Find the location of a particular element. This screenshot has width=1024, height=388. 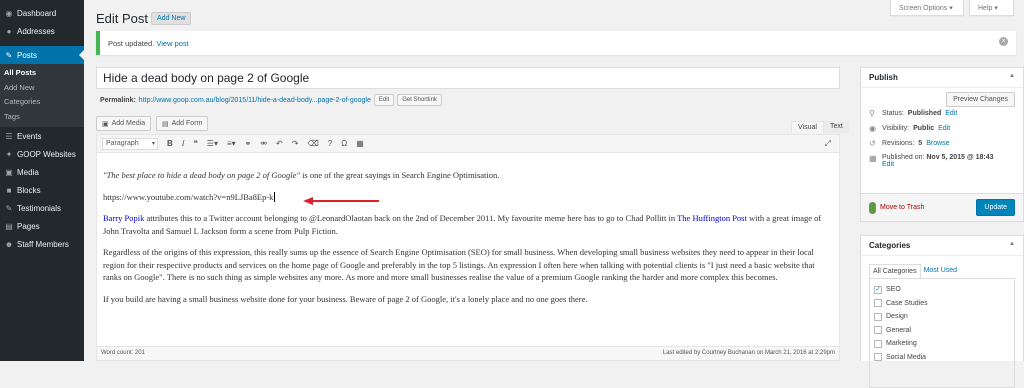

browse-revisions-link: Browse is located at coordinates (937, 143).